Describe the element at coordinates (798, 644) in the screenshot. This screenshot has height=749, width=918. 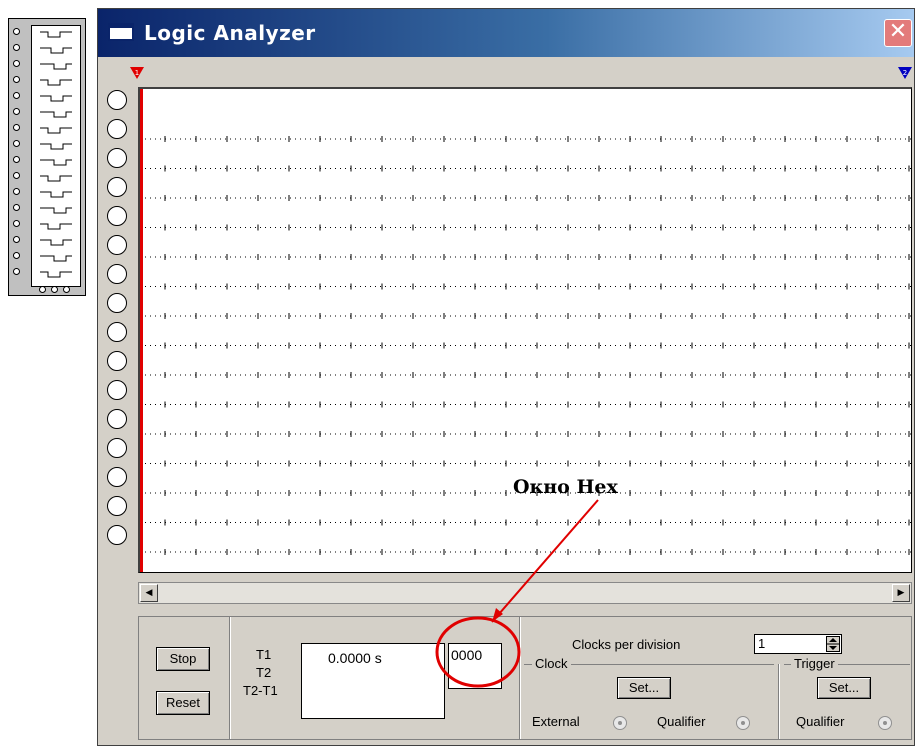
I see `clocks-per-division-input: 1` at that location.